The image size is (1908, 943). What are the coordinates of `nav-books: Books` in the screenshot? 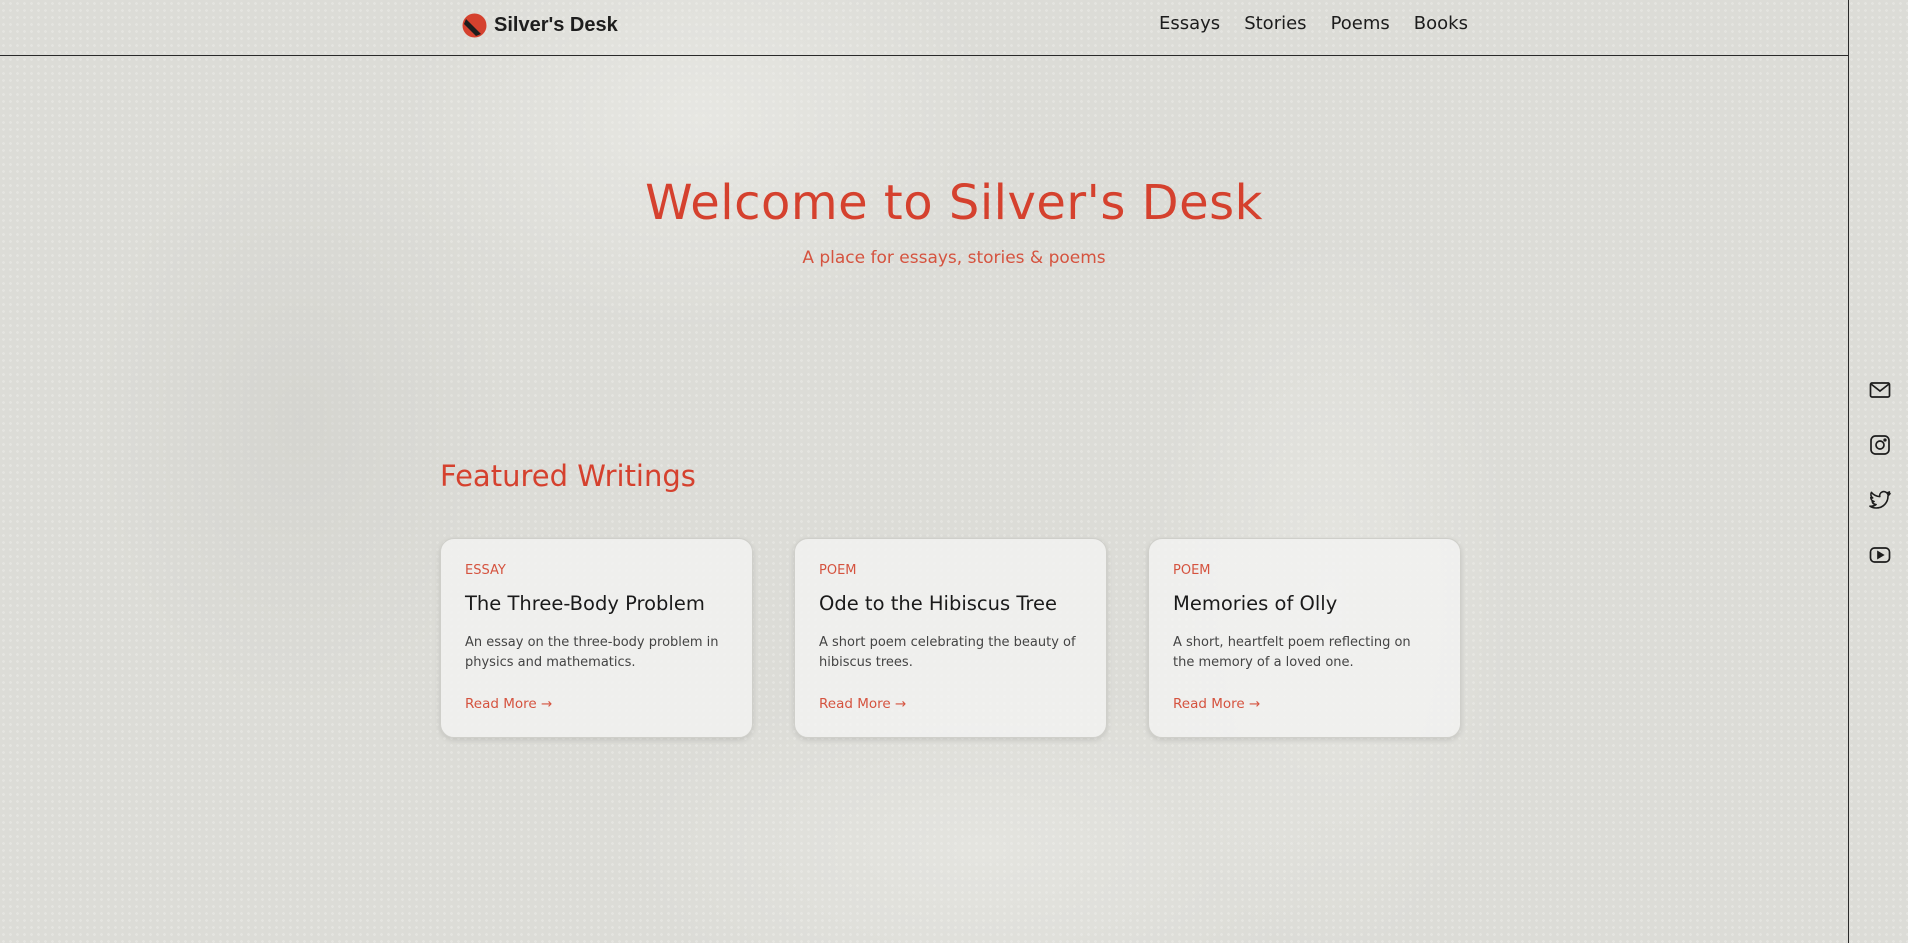 It's located at (1441, 23).